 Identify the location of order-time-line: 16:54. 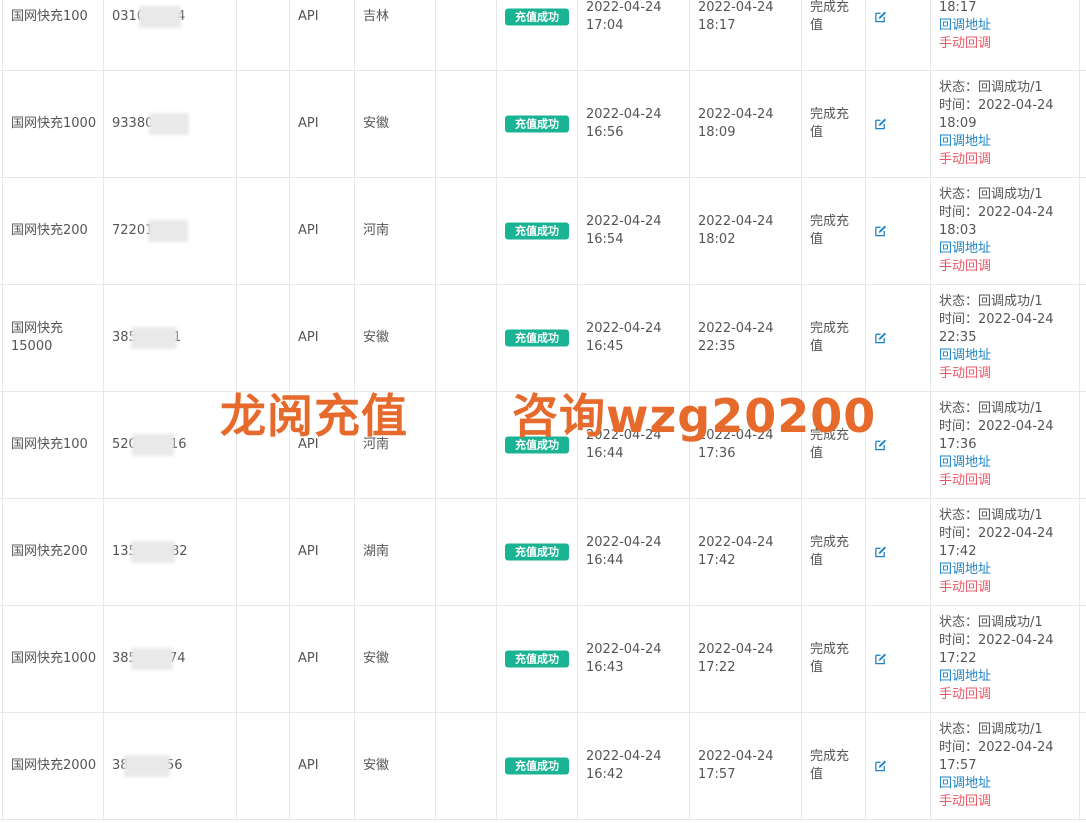
(605, 239).